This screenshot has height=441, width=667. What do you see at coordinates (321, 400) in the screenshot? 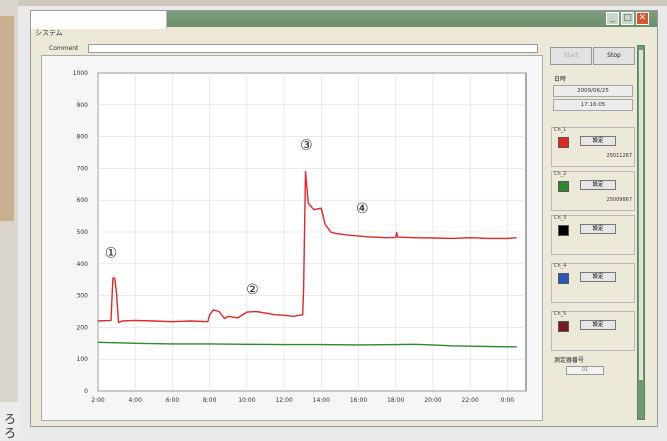
I see `x-tick-label: 14:00` at bounding box center [321, 400].